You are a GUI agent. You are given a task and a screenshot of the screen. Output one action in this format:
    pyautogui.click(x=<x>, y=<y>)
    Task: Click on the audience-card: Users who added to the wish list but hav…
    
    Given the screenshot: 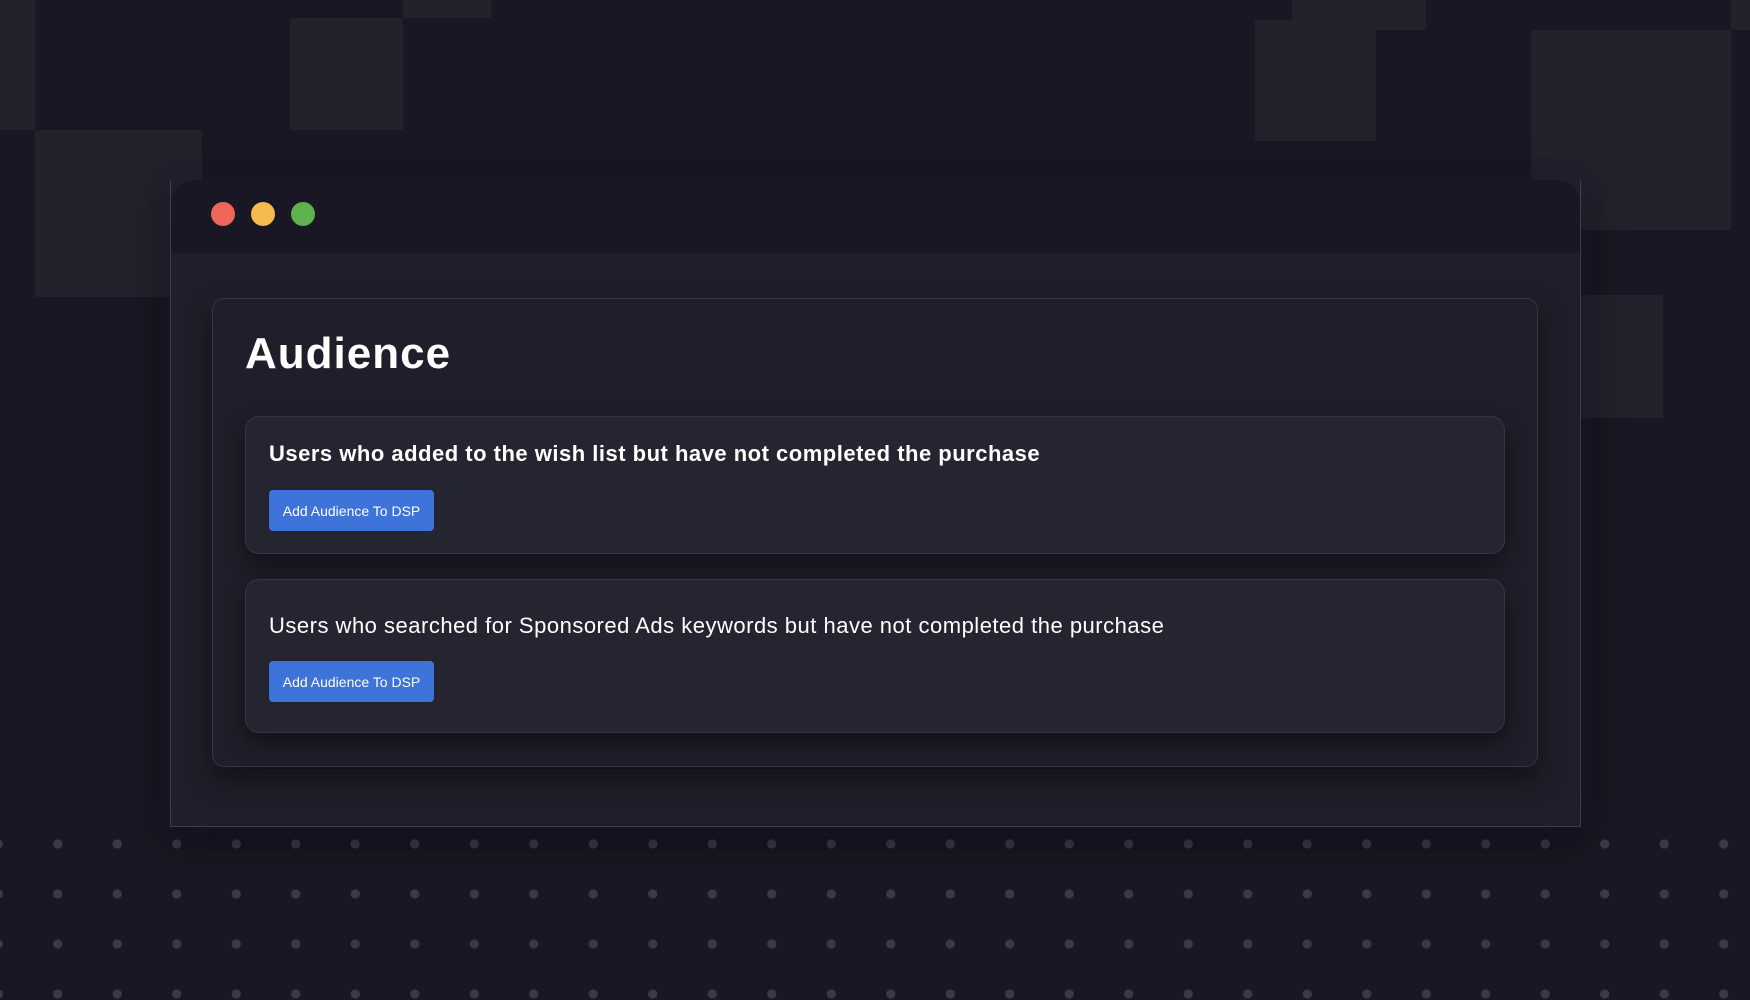 What is the action you would take?
    pyautogui.click(x=875, y=485)
    